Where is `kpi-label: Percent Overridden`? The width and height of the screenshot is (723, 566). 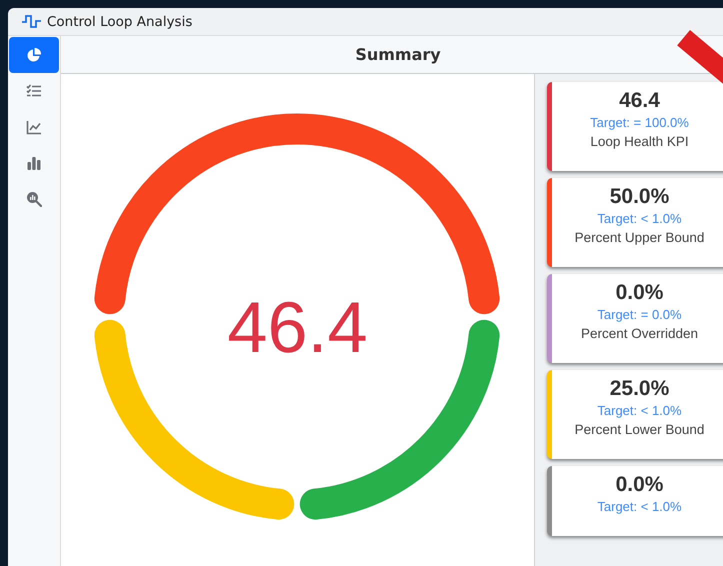 kpi-label: Percent Overridden is located at coordinates (639, 334).